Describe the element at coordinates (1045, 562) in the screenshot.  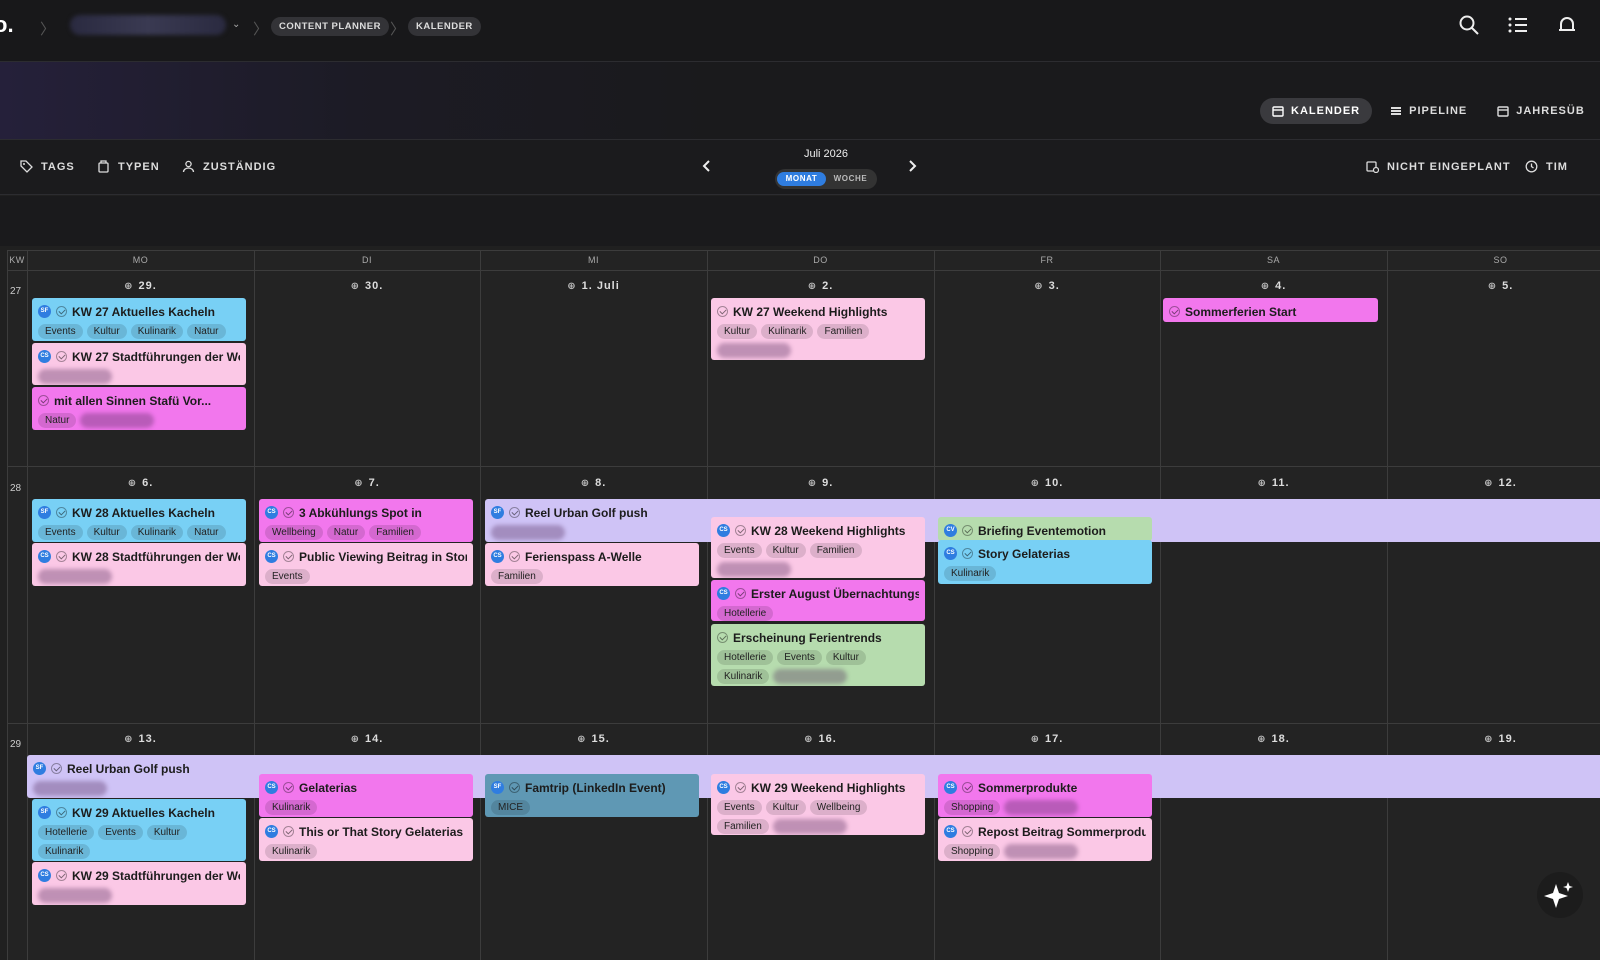
I see `event-card: CS Story Gelaterias Kulinarik` at that location.